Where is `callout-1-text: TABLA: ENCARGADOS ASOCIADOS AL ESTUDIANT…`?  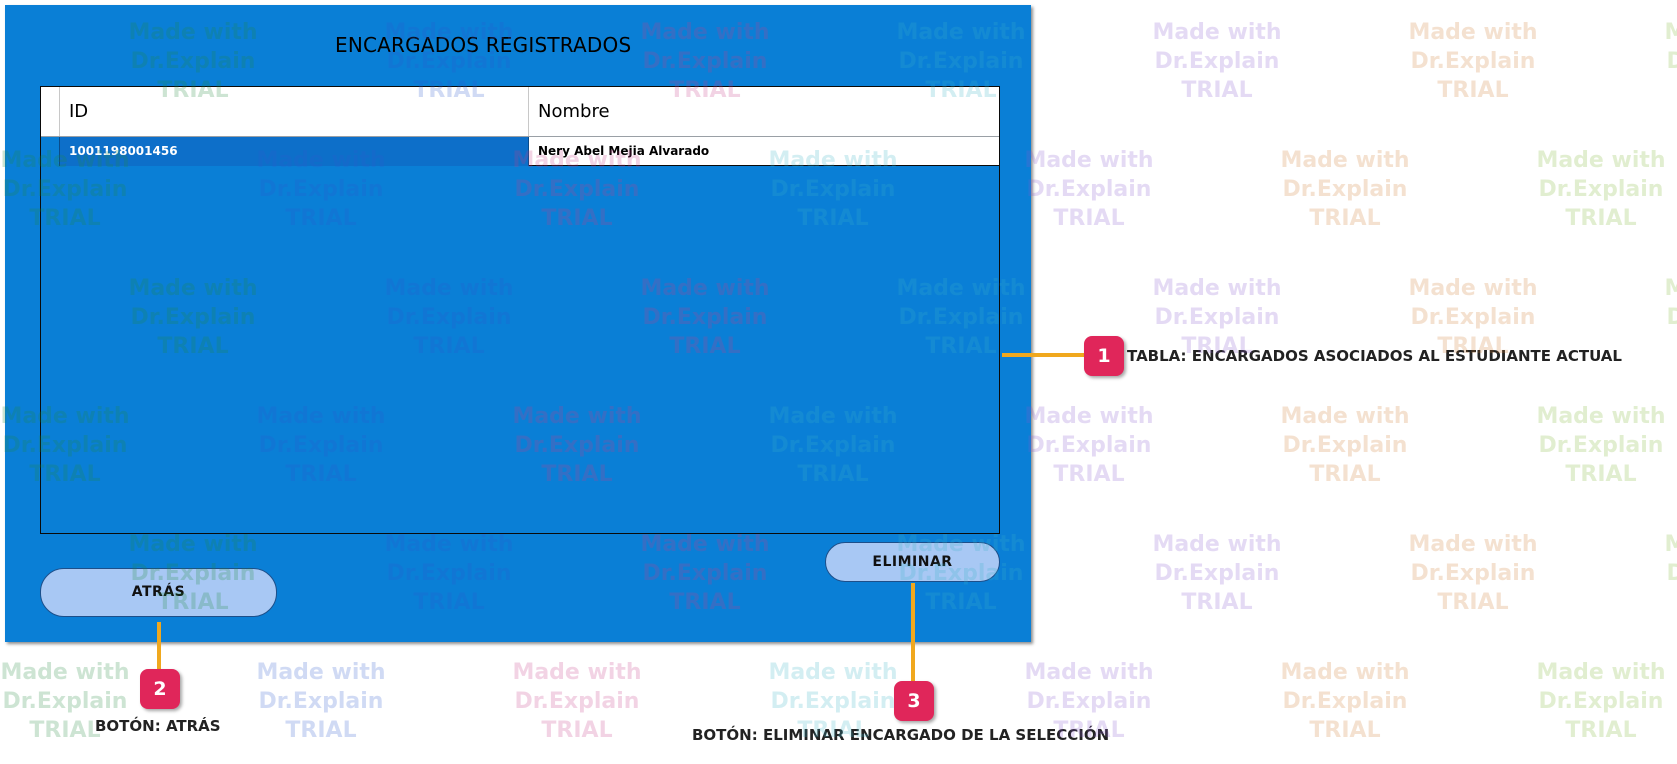
callout-1-text: TABLA: ENCARGADOS ASOCIADOS AL ESTUDIANT… is located at coordinates (1374, 356).